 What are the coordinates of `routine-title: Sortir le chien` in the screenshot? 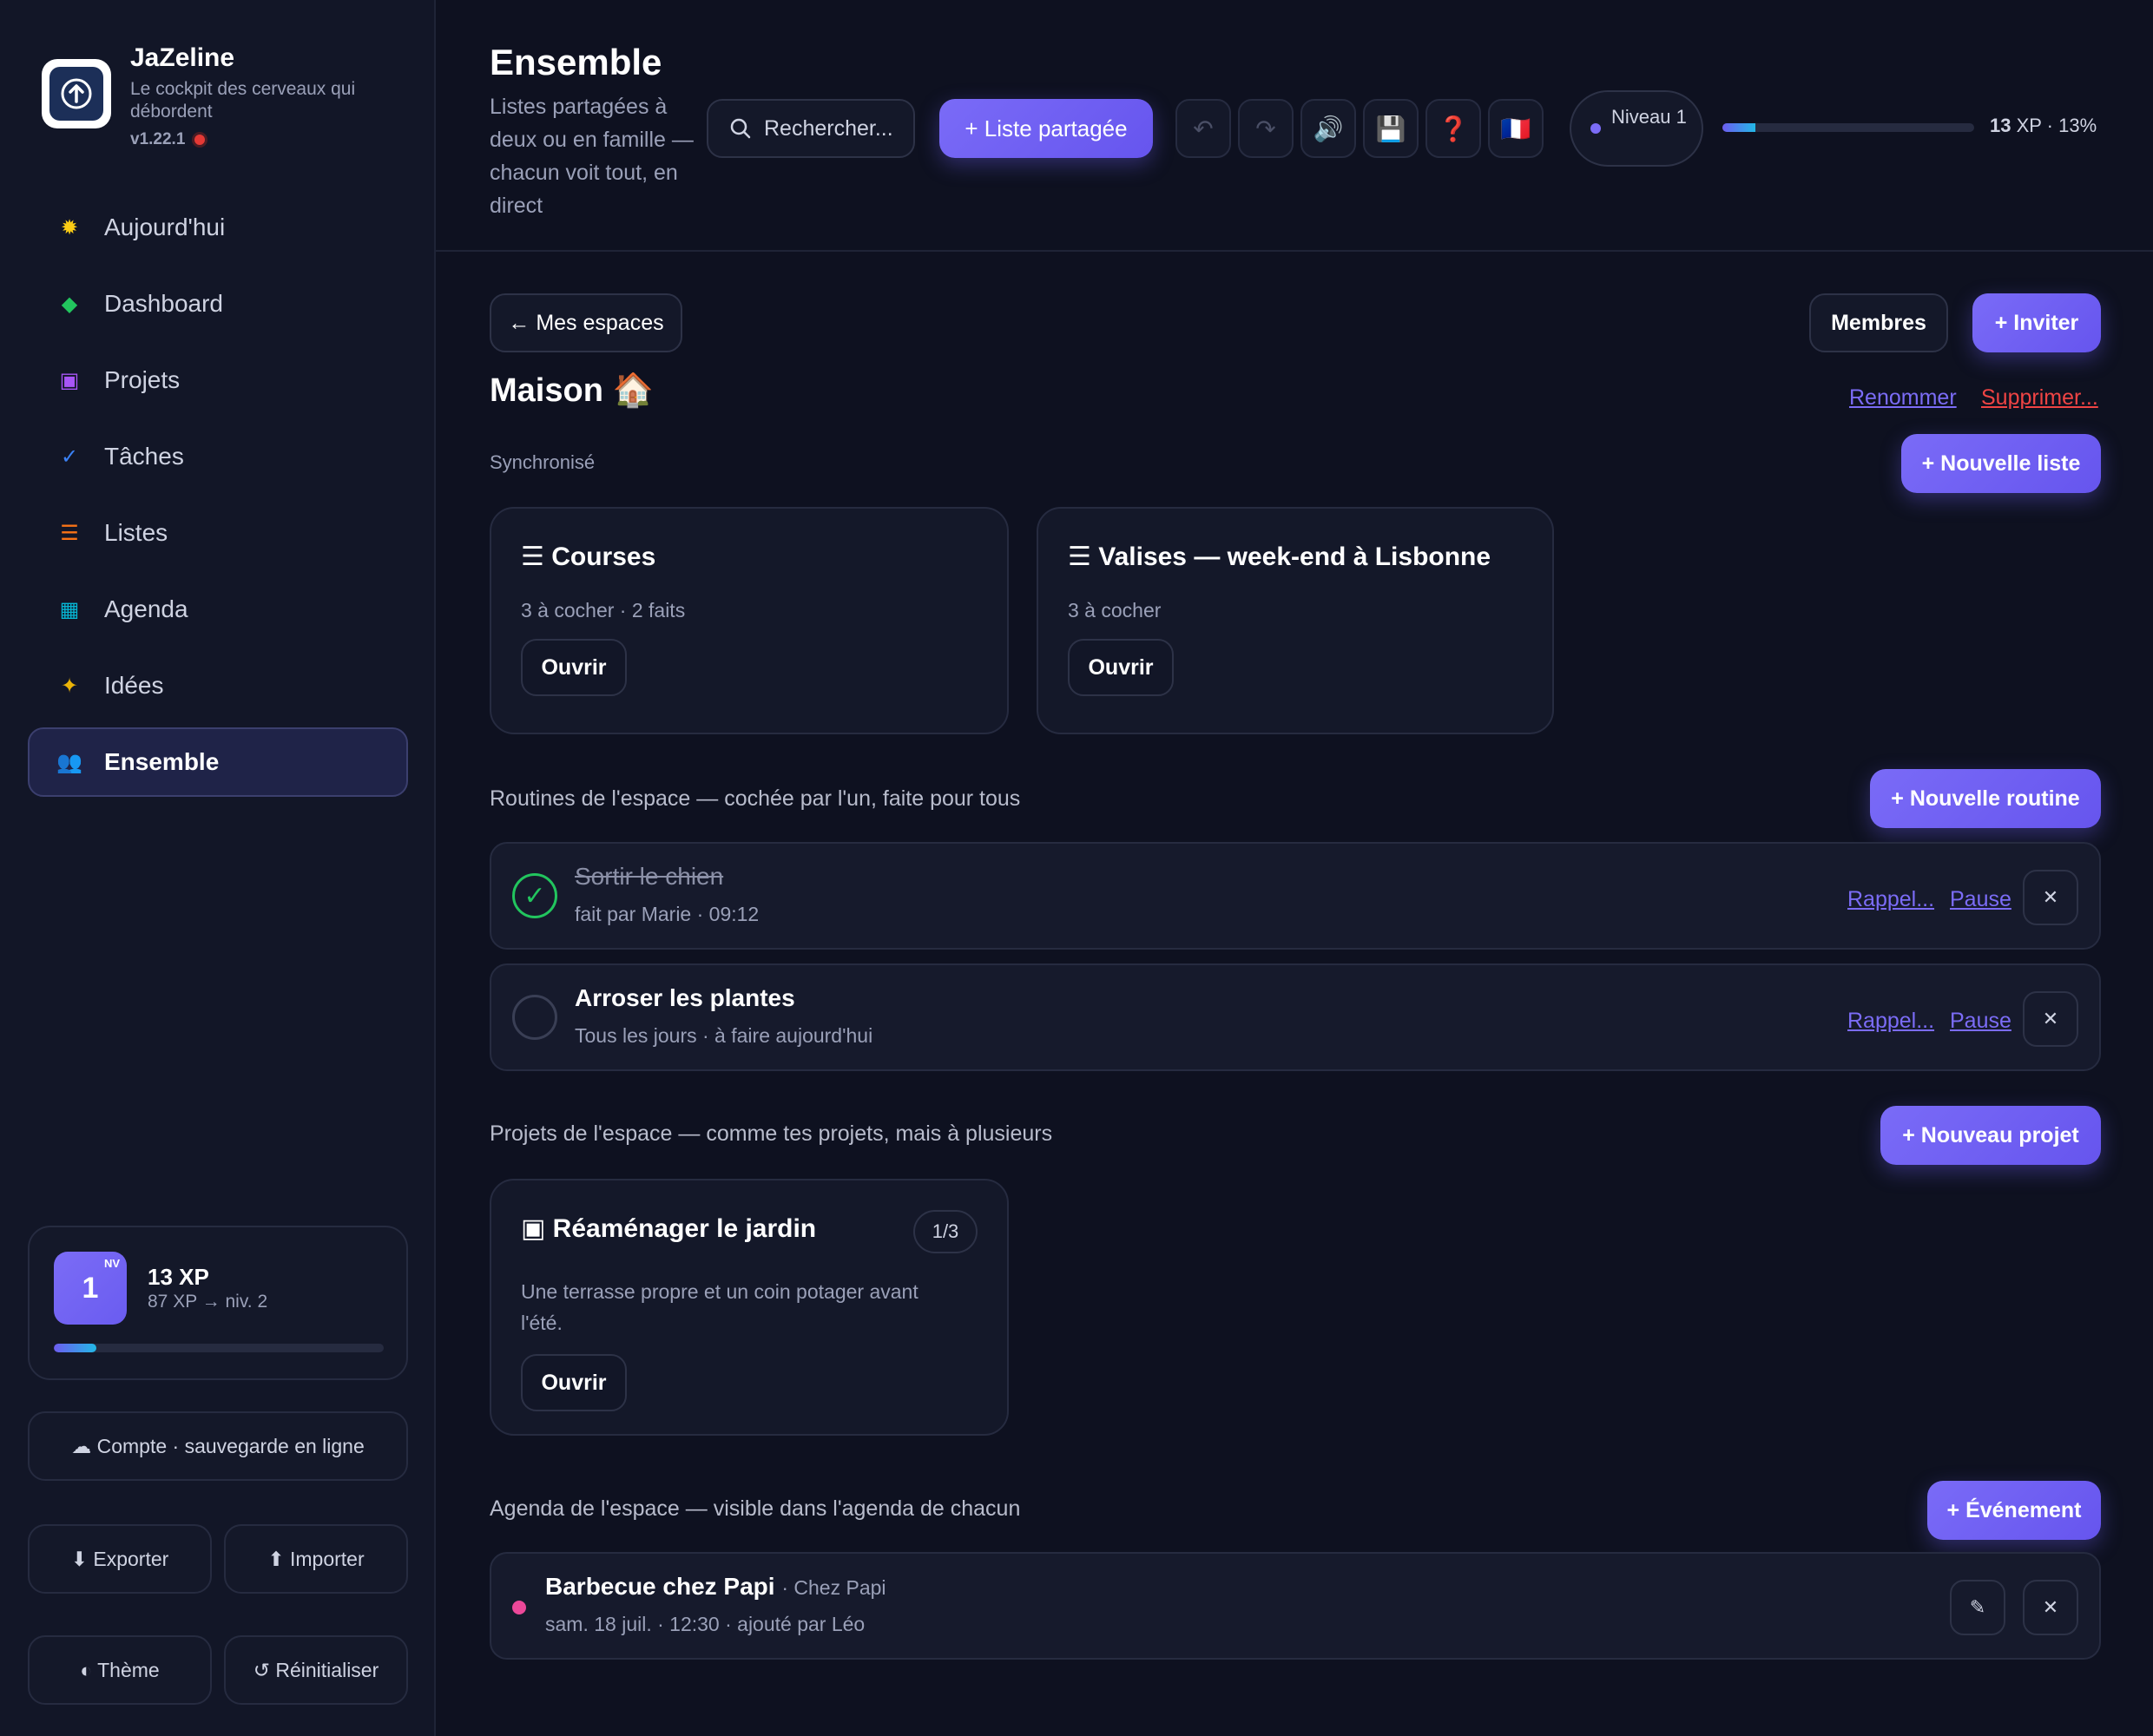 It's located at (649, 876).